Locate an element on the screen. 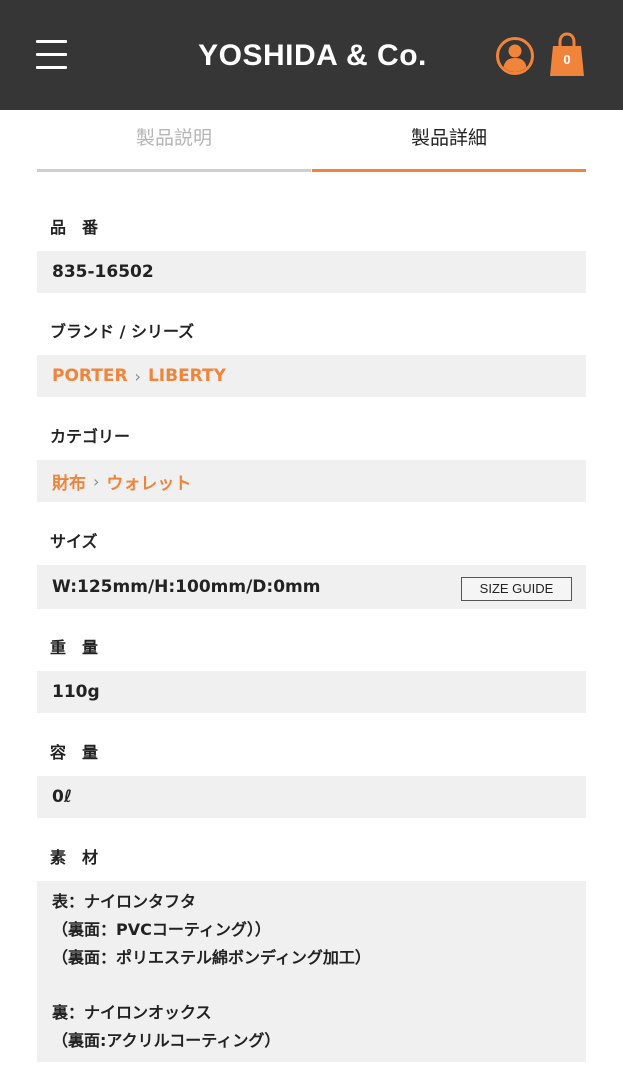  spec-capacity: 容 量 0ℓ is located at coordinates (311, 778).